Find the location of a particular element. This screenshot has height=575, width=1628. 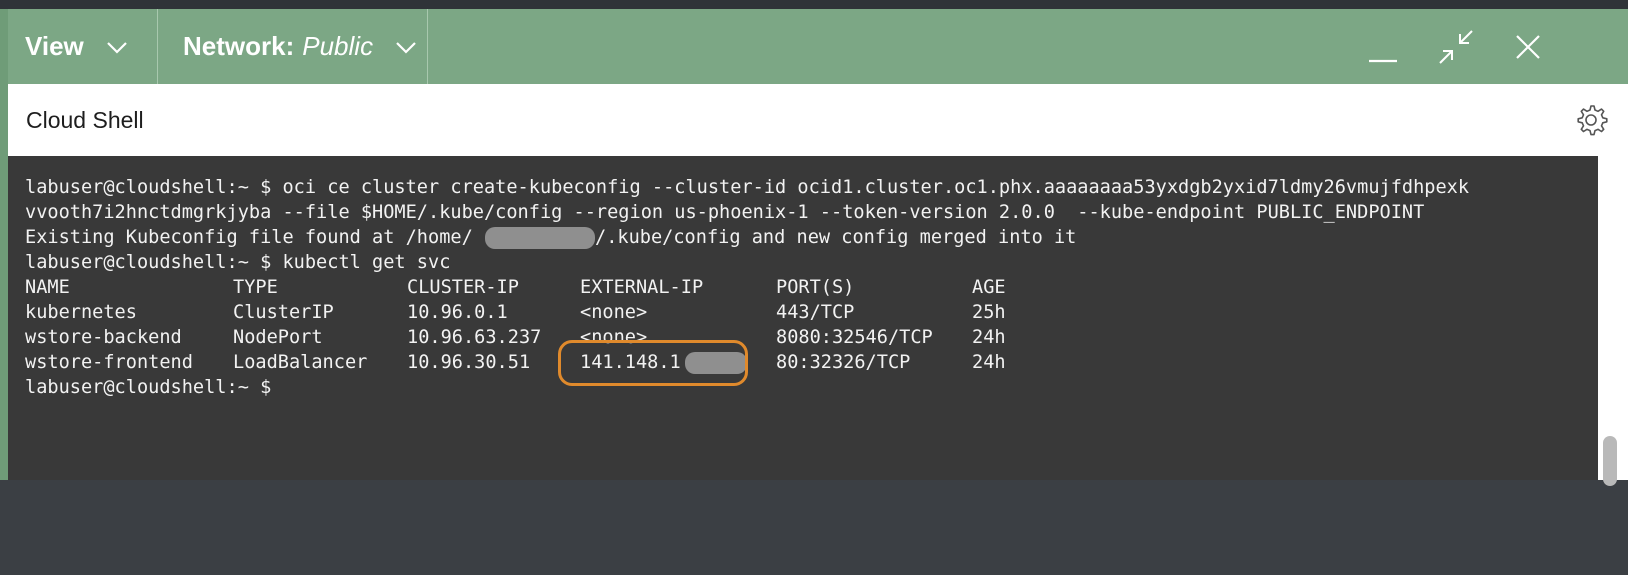

network-menu-button: Network: Public is located at coordinates (300, 46).